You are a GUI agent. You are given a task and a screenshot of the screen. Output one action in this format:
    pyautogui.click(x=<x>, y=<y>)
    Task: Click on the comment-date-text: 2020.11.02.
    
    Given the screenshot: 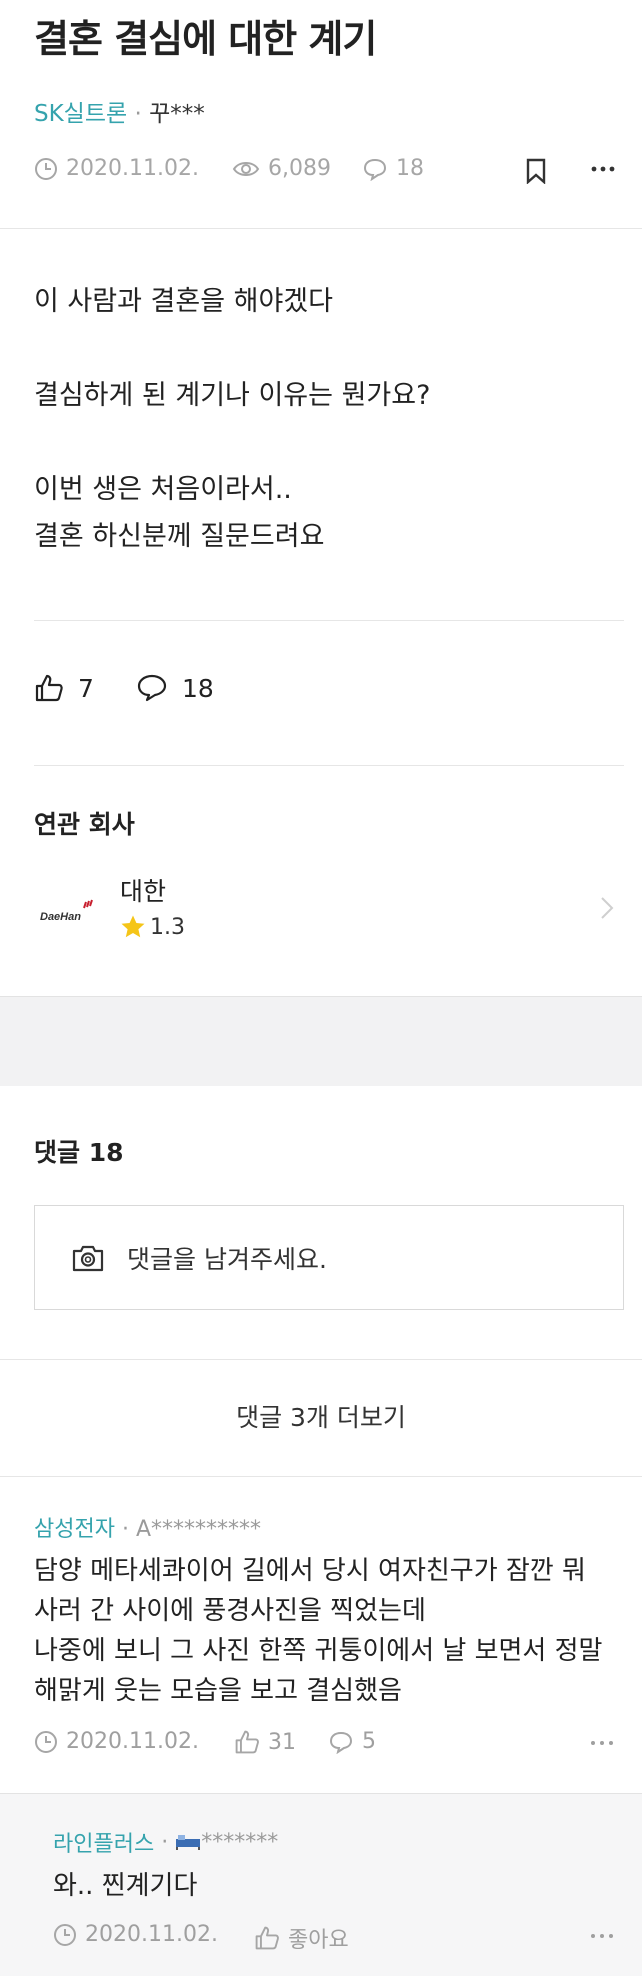 What is the action you would take?
    pyautogui.click(x=132, y=1741)
    